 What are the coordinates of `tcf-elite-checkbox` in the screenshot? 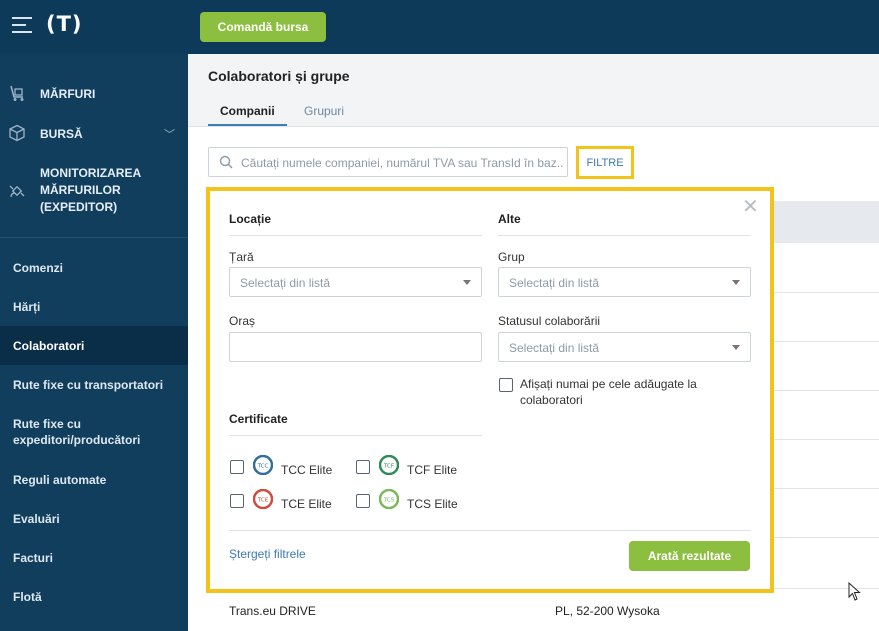 It's located at (363, 467).